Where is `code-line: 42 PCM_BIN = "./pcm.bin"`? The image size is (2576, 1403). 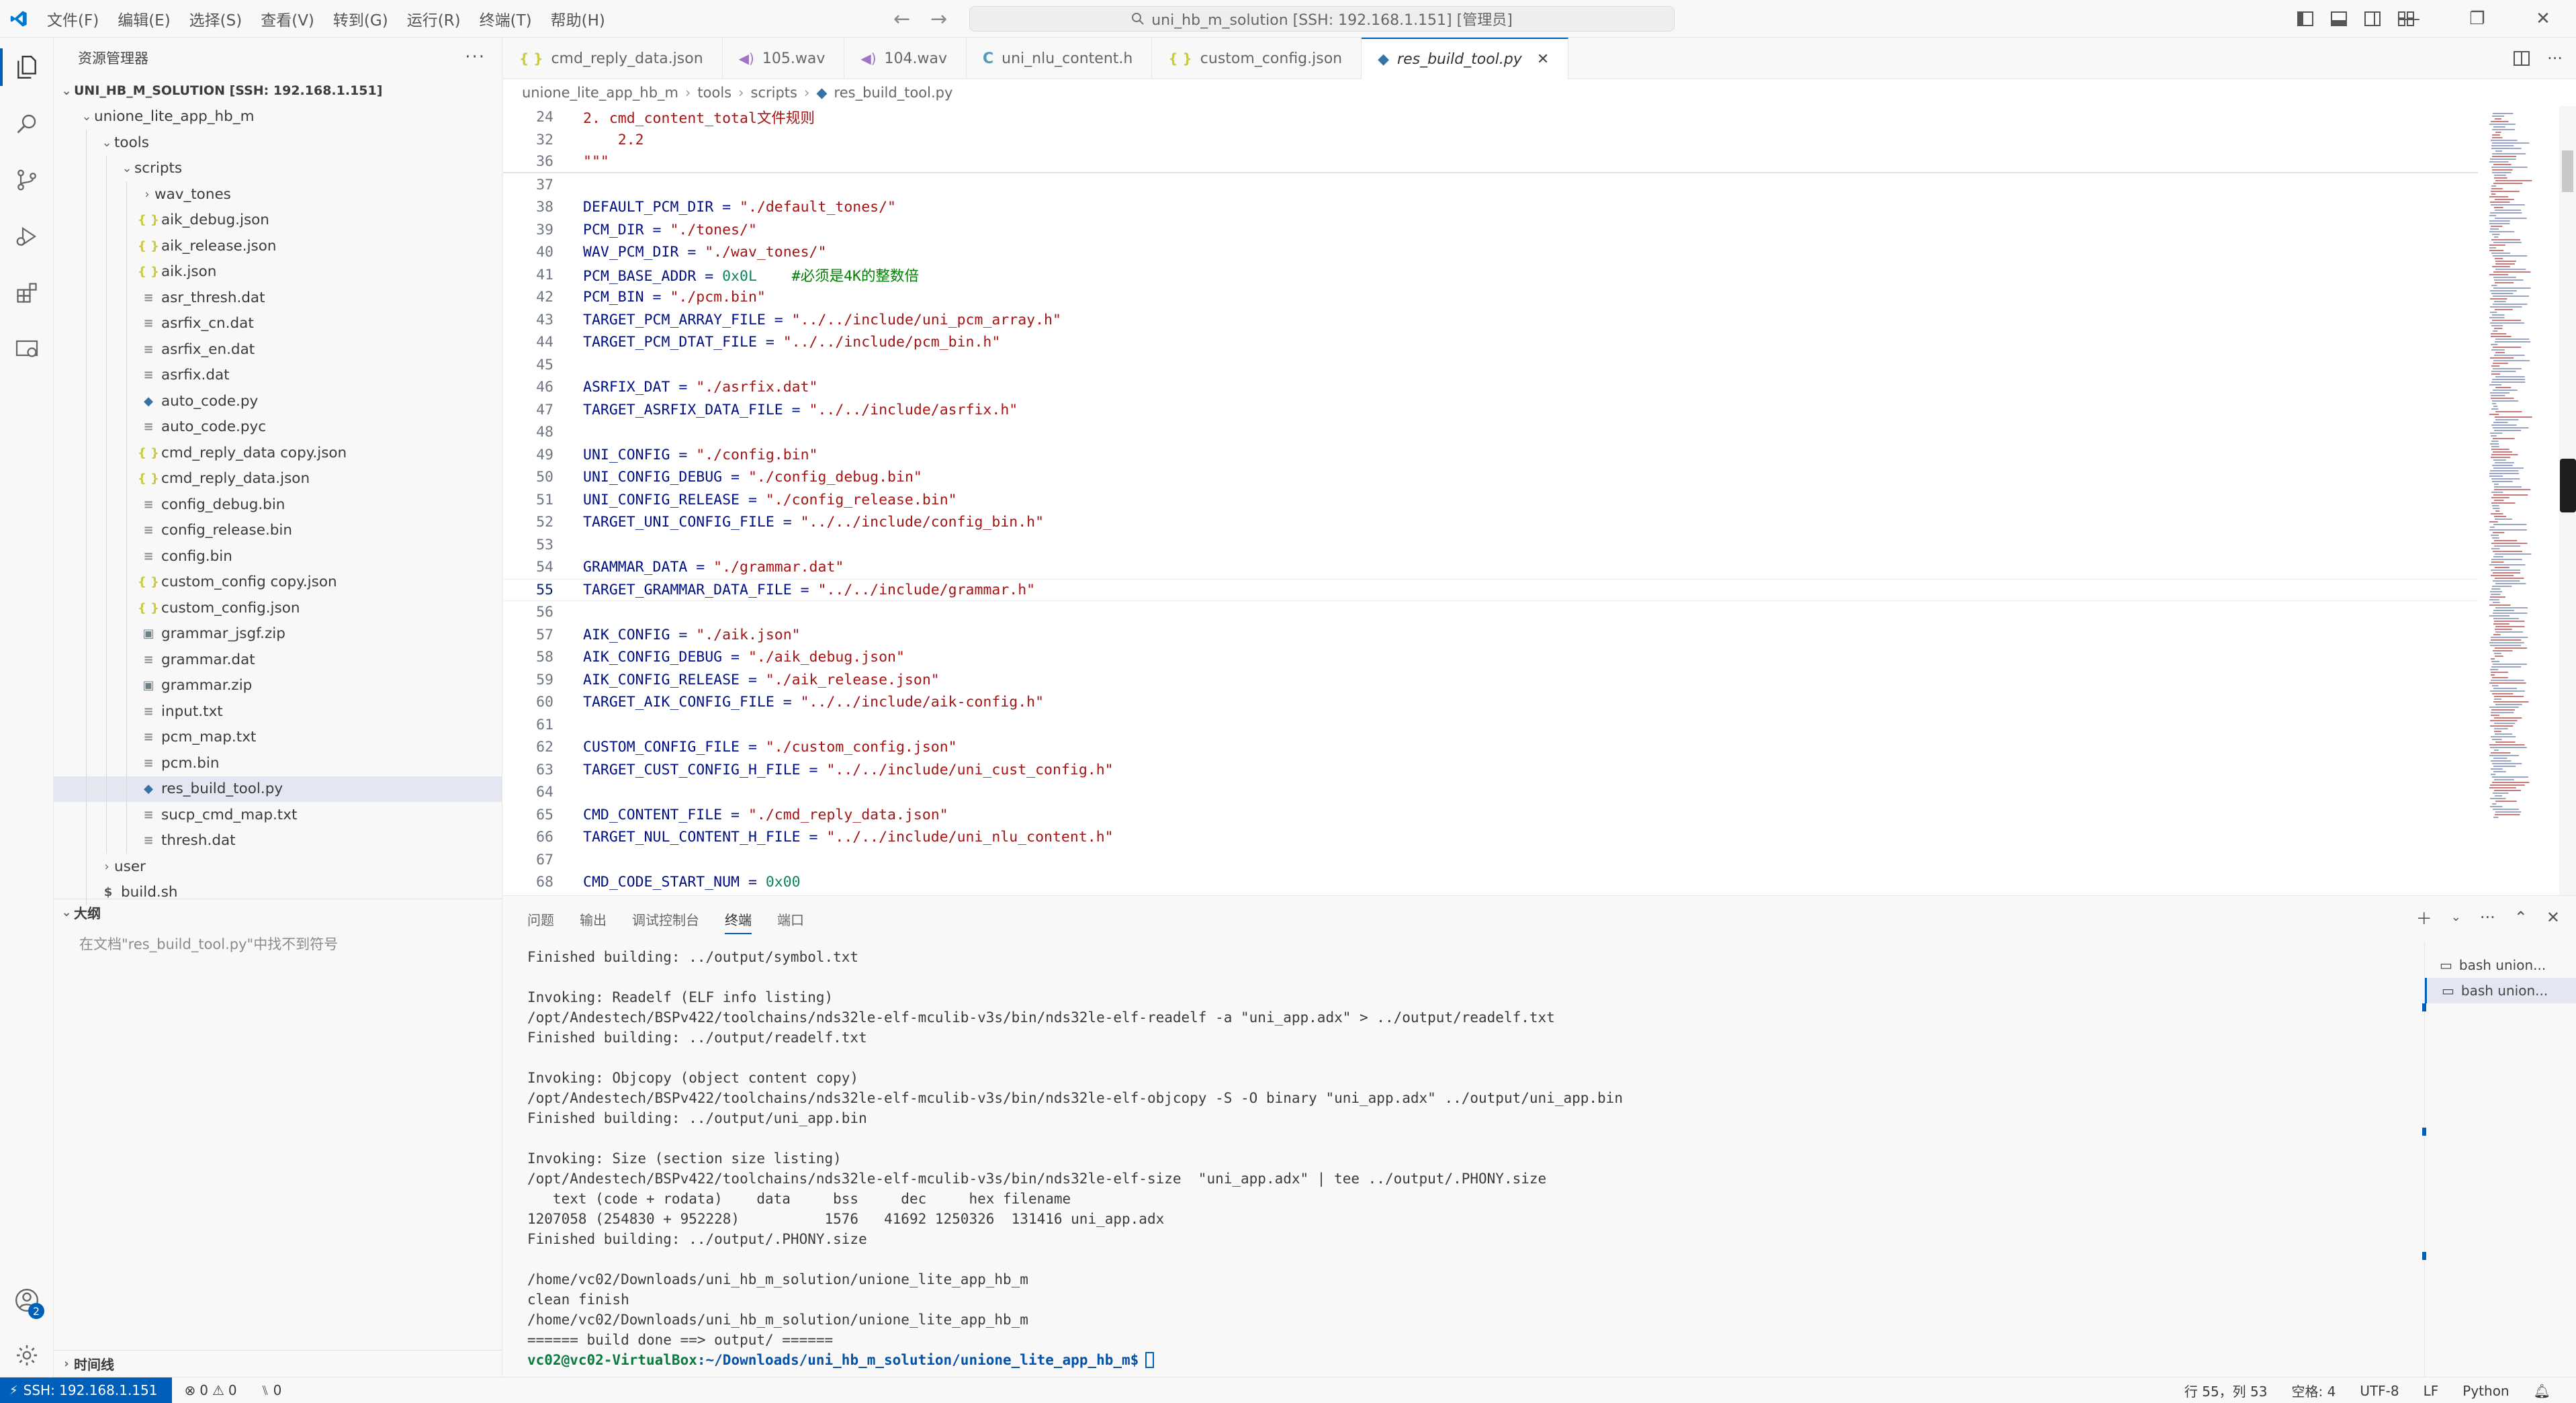
code-line: 42 PCM_BIN = "./pcm.bin" is located at coordinates (1491, 297).